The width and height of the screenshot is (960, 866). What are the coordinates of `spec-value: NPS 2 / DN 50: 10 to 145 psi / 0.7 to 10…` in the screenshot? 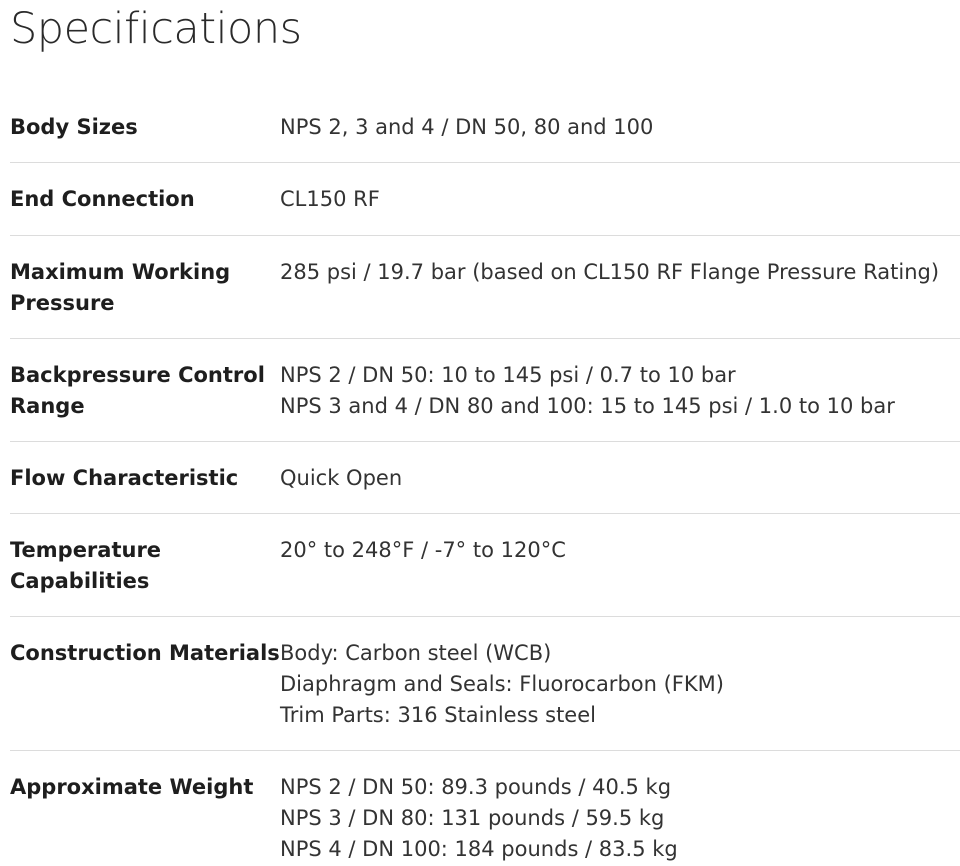 It's located at (620, 400).